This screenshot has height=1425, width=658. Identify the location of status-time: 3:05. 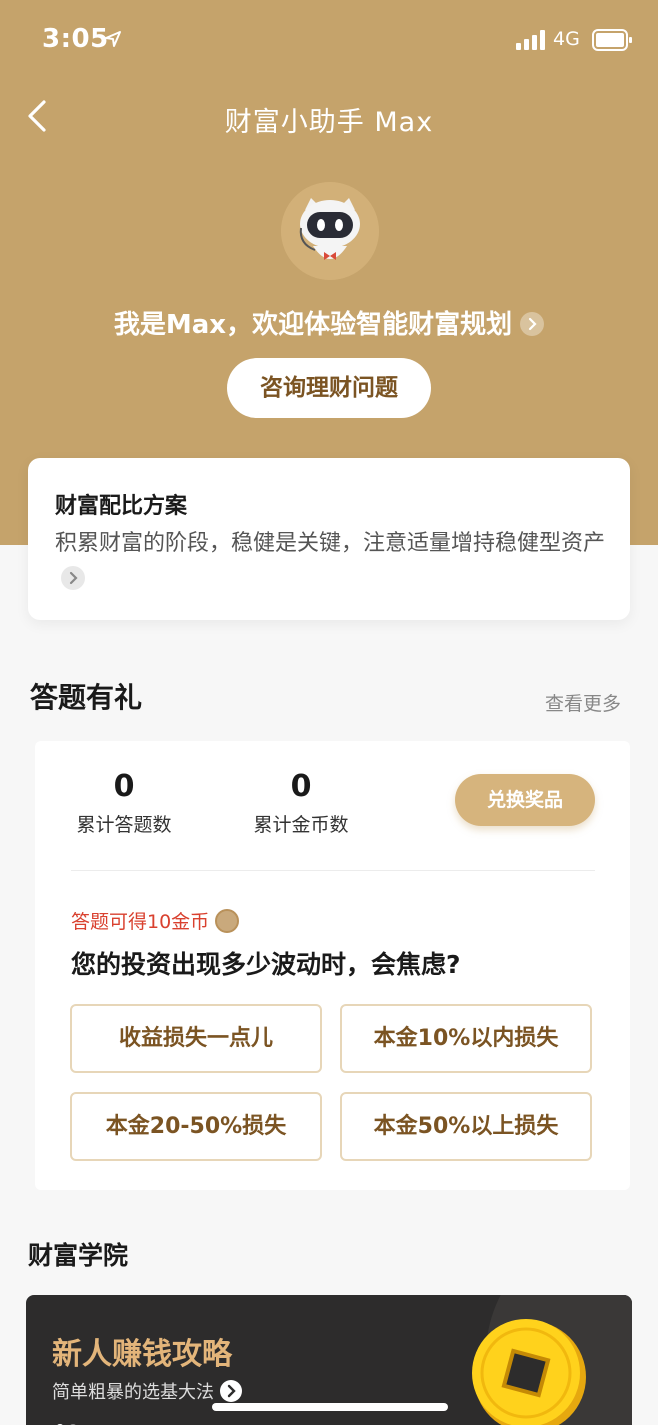
(75, 39).